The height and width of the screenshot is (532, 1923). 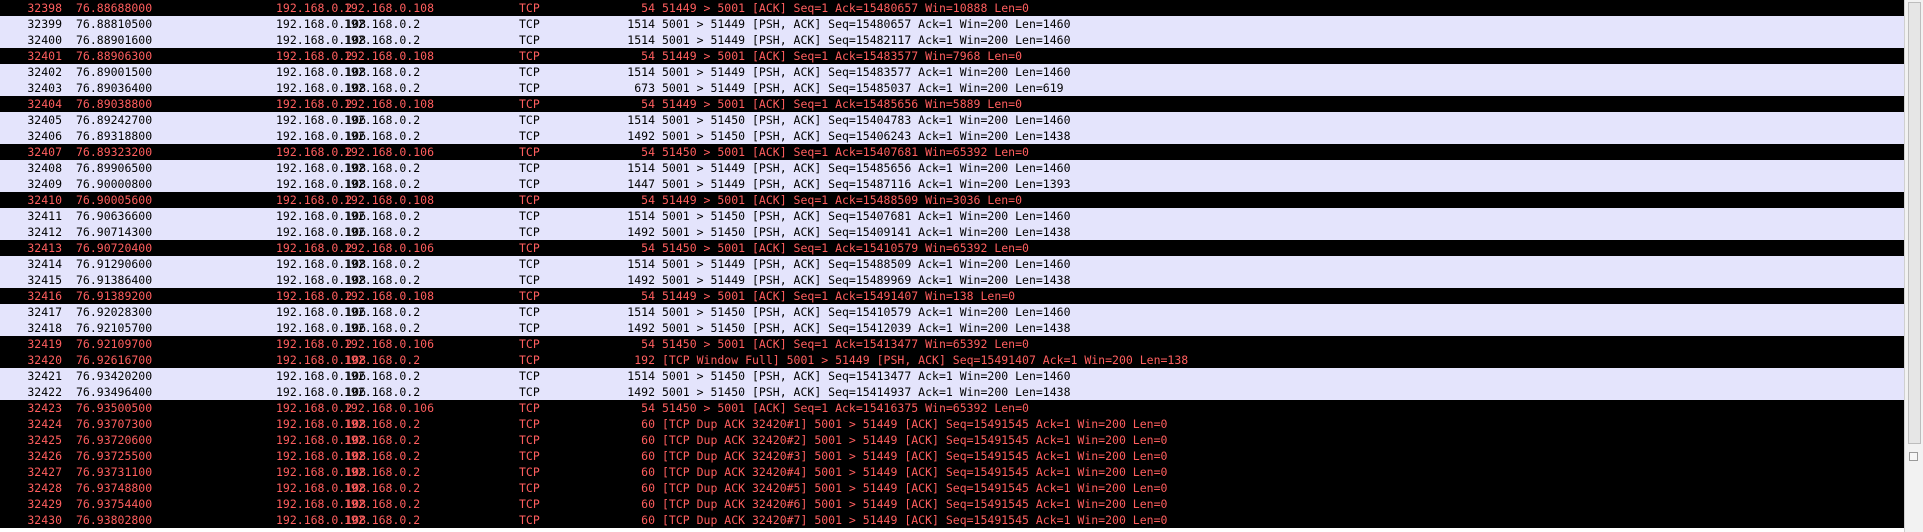 What do you see at coordinates (114, 104) in the screenshot?
I see `packet-time: 76.89038800` at bounding box center [114, 104].